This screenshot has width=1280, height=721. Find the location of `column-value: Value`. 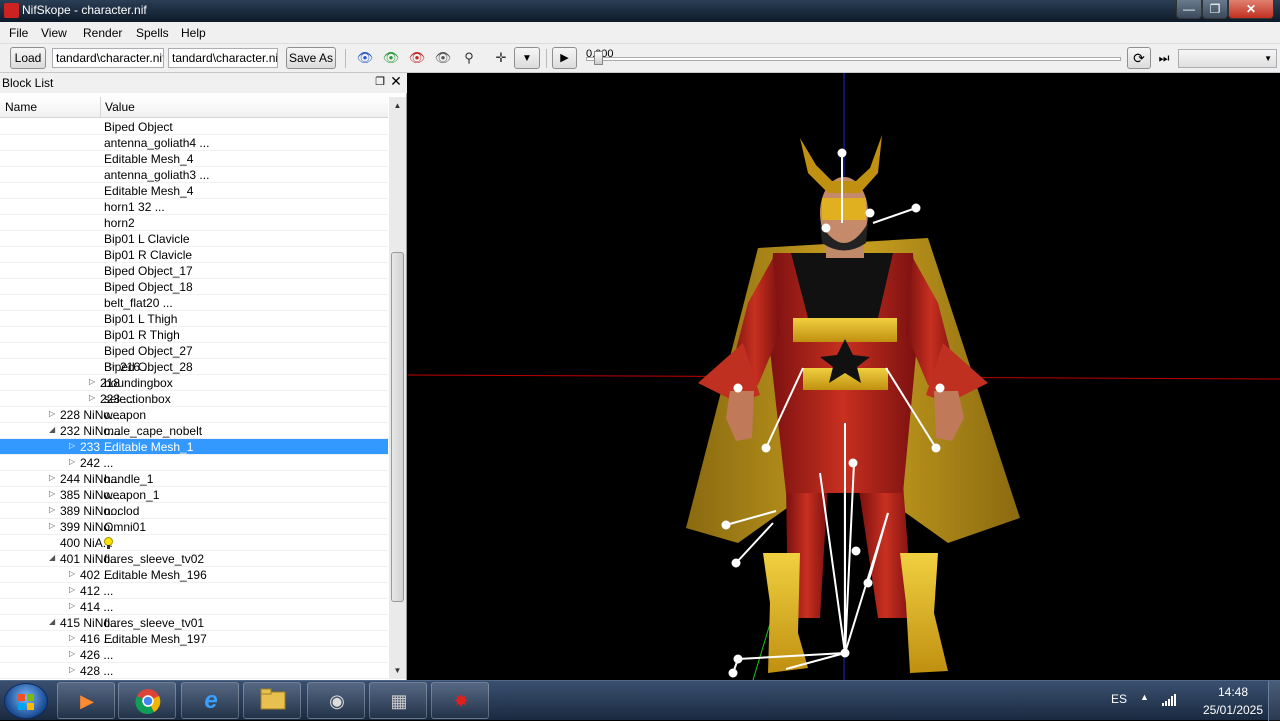

column-value: Value is located at coordinates (120, 107).